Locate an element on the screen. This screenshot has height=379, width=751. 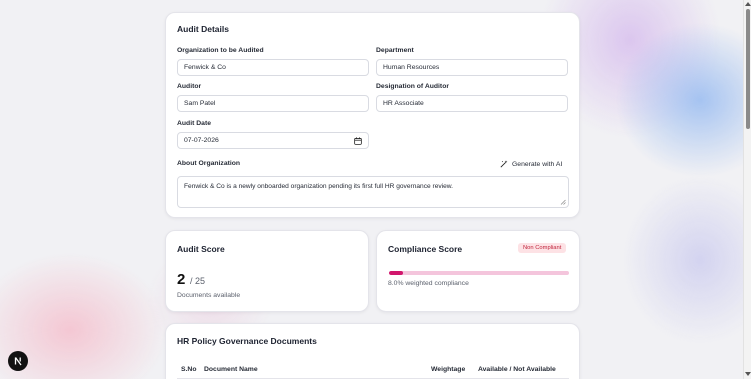
column-header-document-name: Document Name is located at coordinates (231, 369).